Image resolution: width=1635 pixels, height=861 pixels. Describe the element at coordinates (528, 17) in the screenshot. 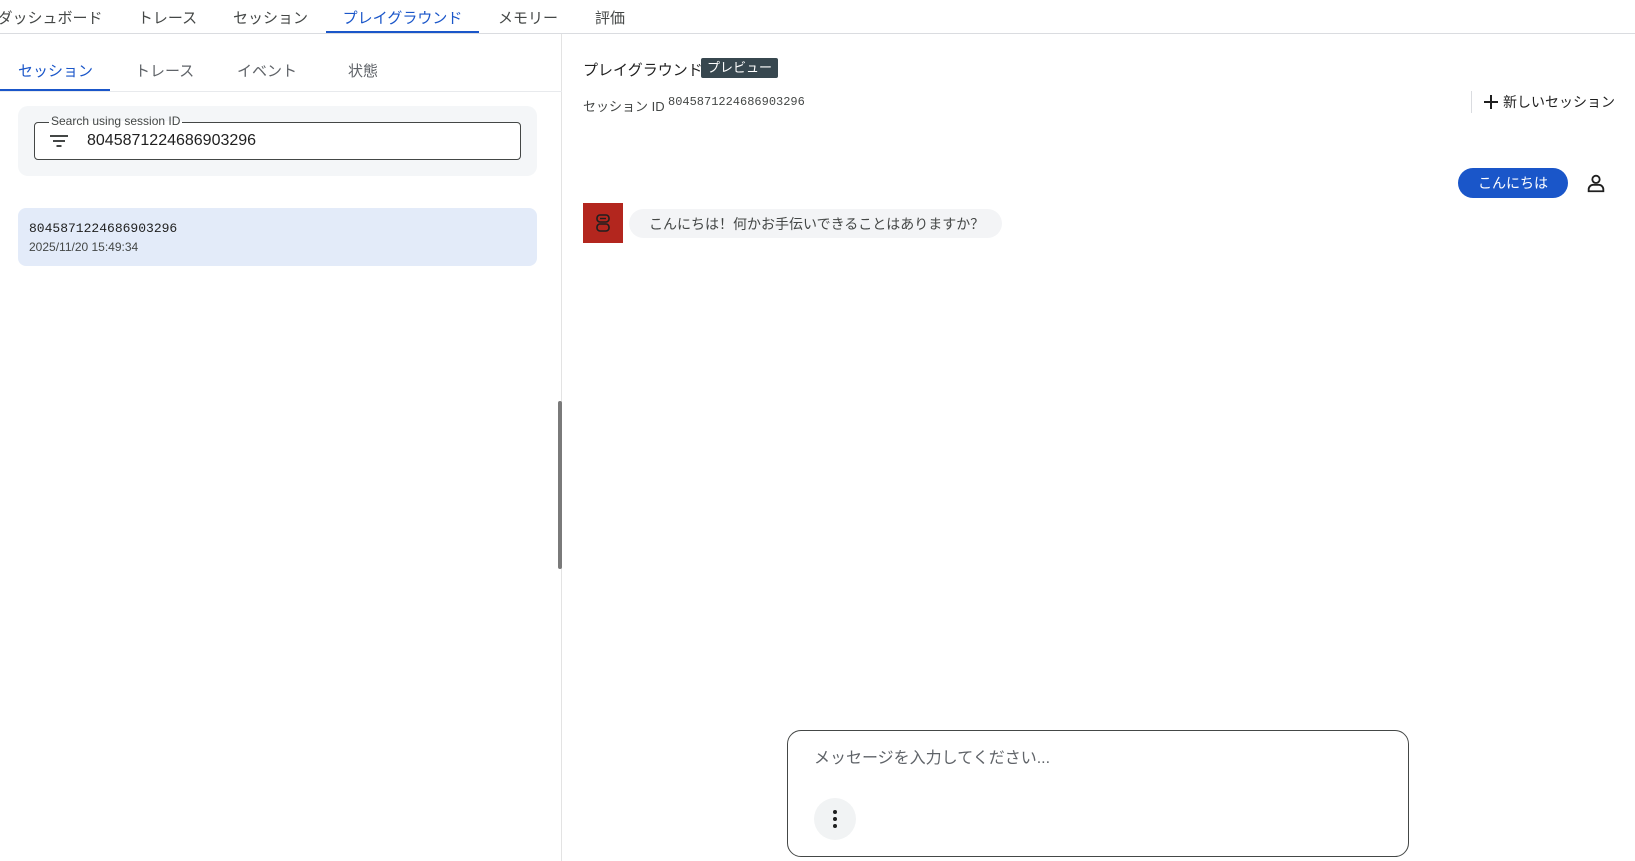

I see `tab-memory: メモリー` at that location.